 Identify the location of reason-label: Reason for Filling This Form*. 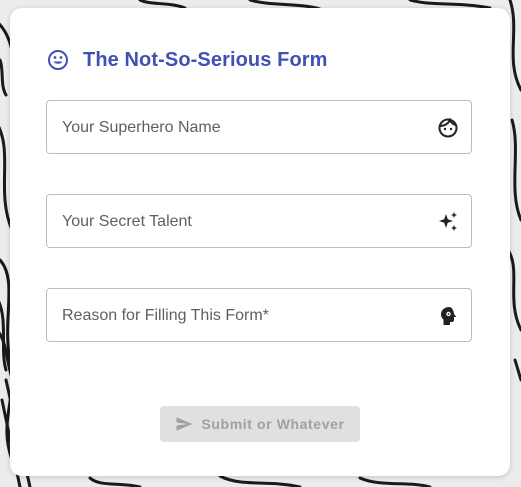
(165, 315).